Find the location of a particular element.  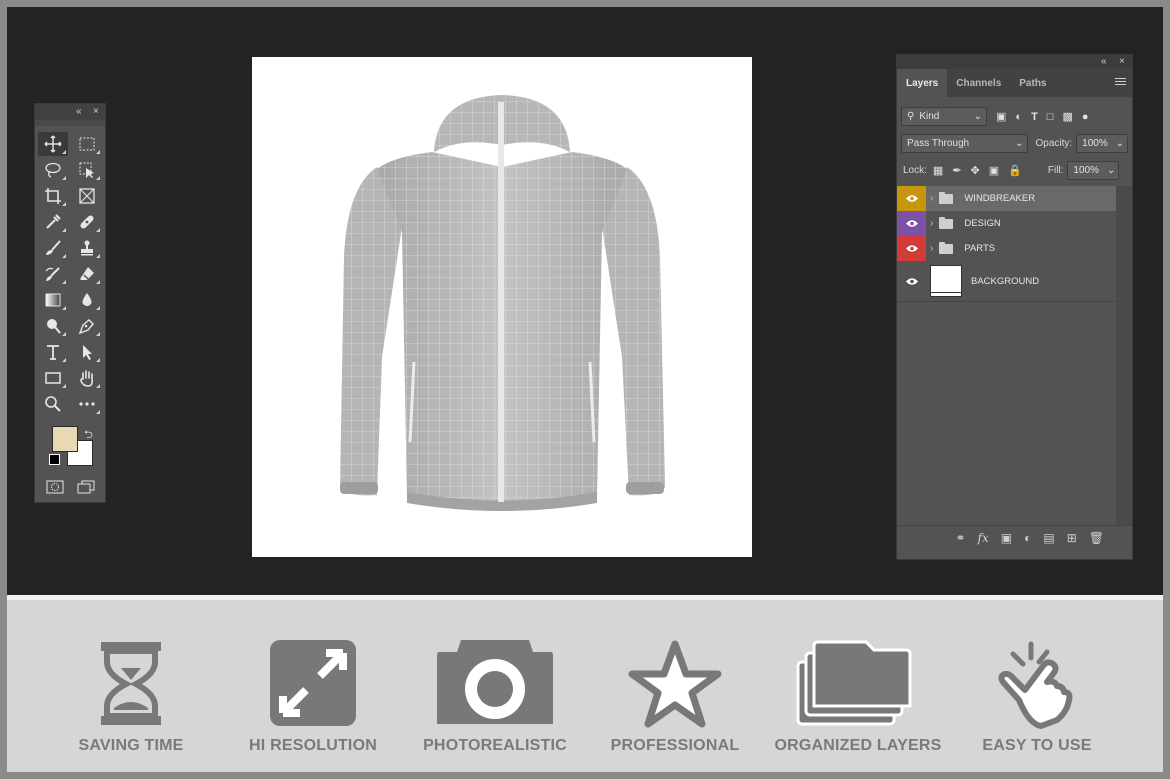

new-group-icon: ▤ is located at coordinates (1048, 538).